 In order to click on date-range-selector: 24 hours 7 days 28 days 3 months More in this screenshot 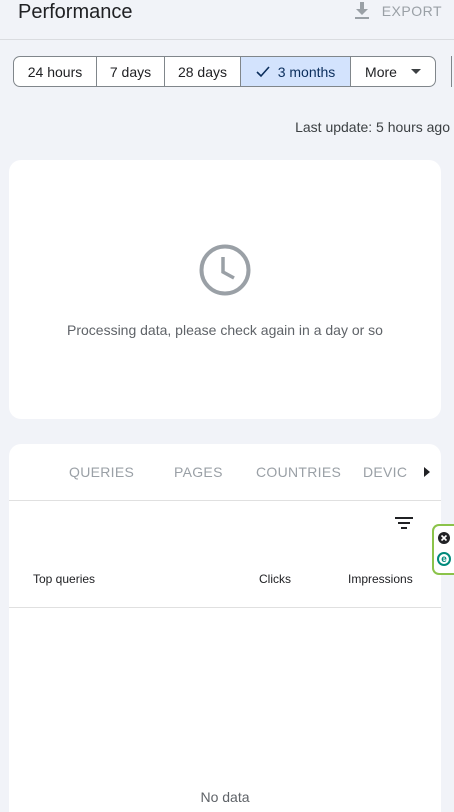, I will do `click(224, 71)`.